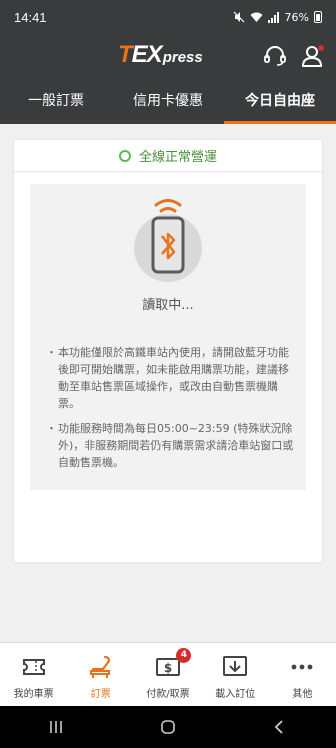  I want to click on download-icon, so click(235, 666).